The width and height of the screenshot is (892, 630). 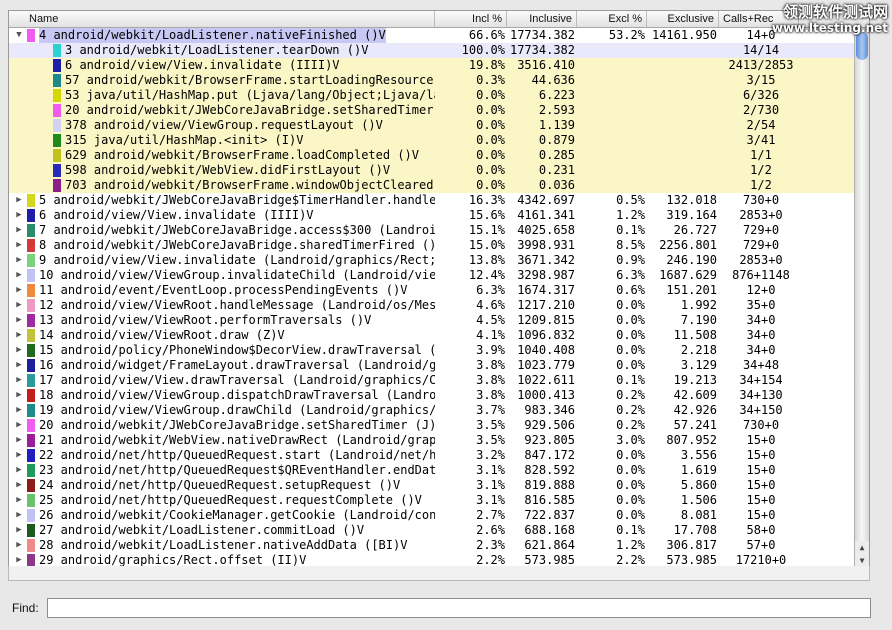 What do you see at coordinates (546, 245) in the screenshot?
I see `cell-inclusive: 3998.931` at bounding box center [546, 245].